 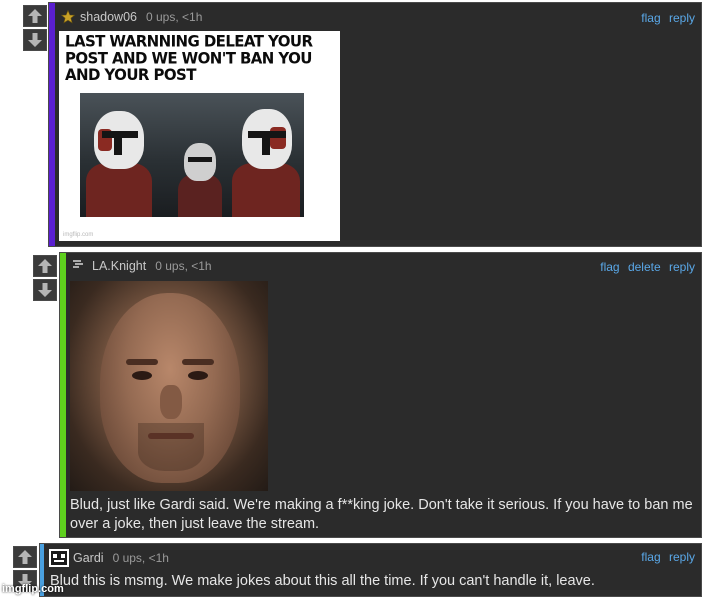 What do you see at coordinates (192, 155) in the screenshot?
I see `clone-troopers-photo` at bounding box center [192, 155].